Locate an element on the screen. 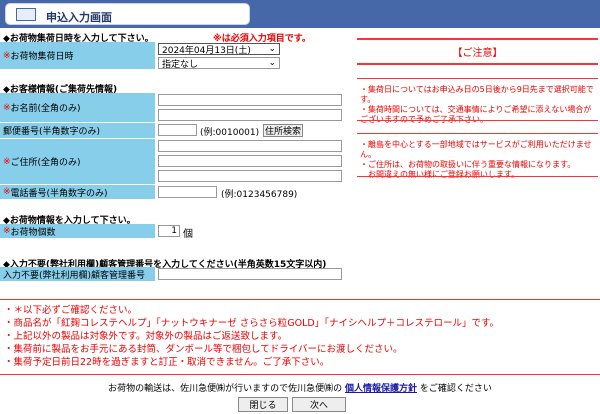 The width and height of the screenshot is (600, 414). selected-value: 2024年04月13日(土) is located at coordinates (206, 50).